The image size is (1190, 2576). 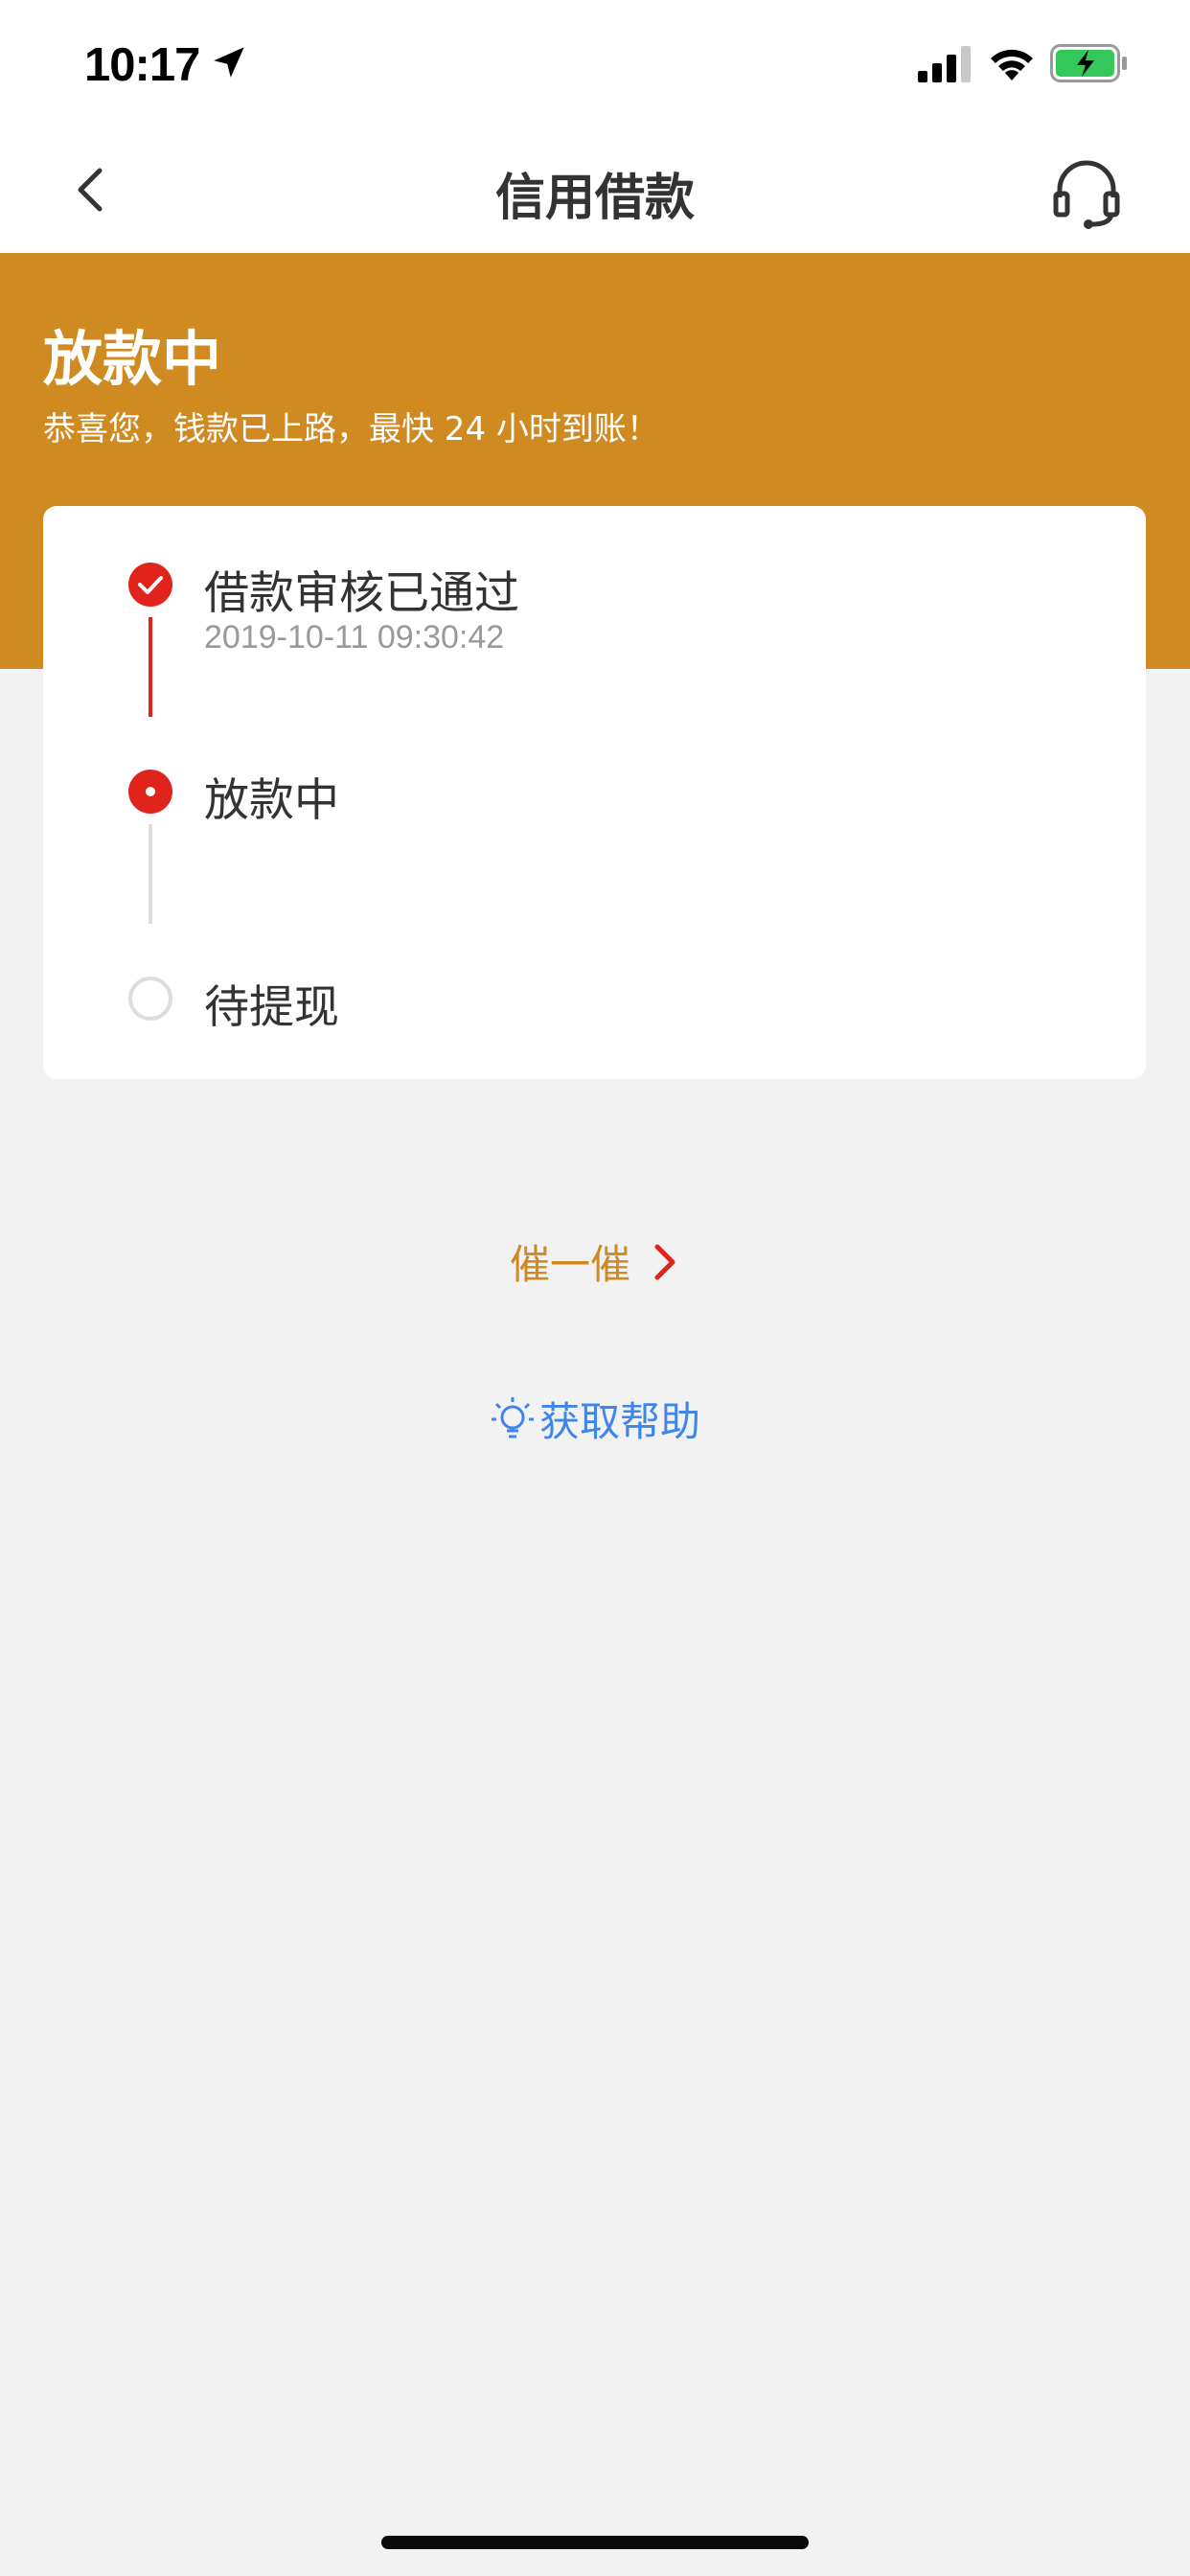 What do you see at coordinates (512, 1417) in the screenshot?
I see `lightbulb-icon` at bounding box center [512, 1417].